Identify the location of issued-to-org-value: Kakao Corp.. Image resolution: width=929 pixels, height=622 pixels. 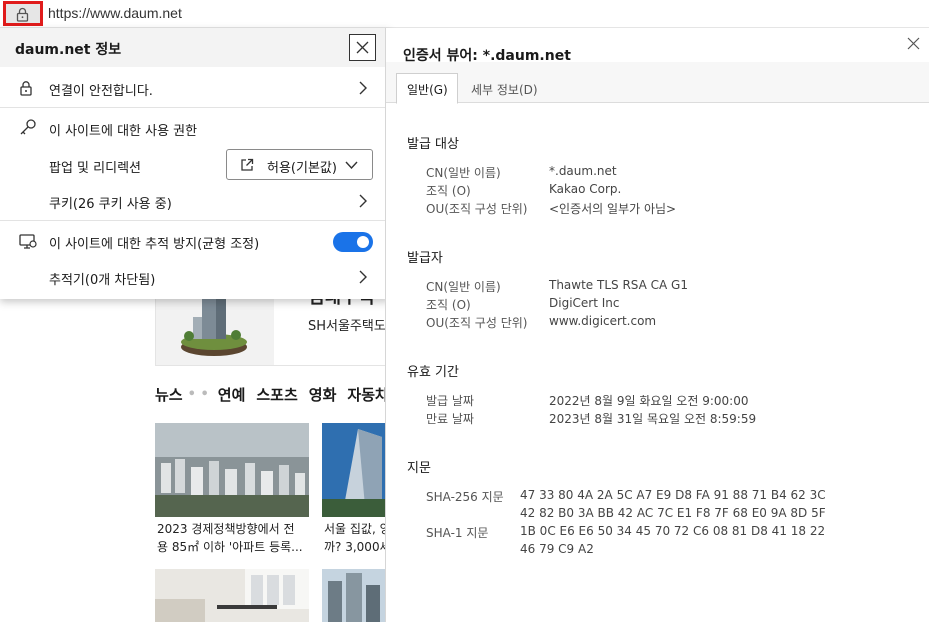
(585, 189).